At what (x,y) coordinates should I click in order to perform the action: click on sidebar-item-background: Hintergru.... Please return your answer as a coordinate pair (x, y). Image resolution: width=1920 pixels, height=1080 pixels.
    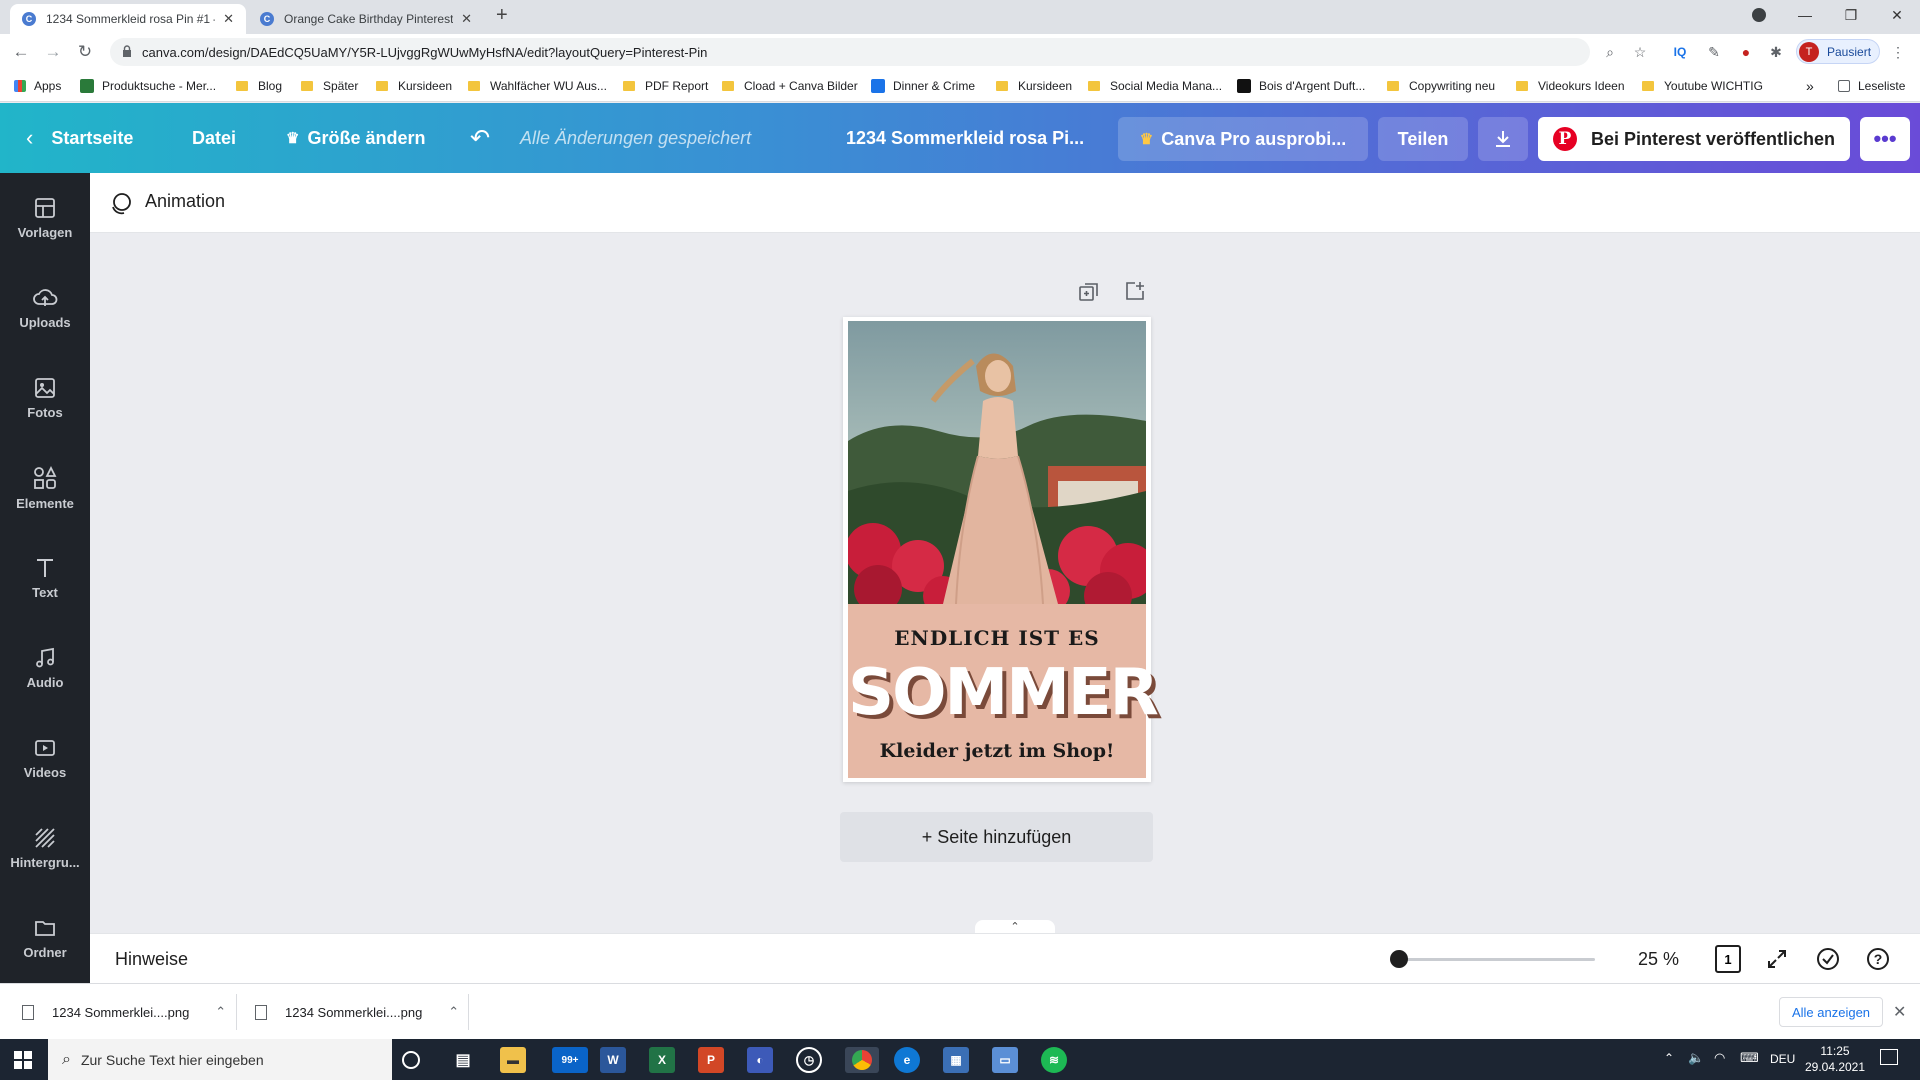
    Looking at the image, I should click on (45, 848).